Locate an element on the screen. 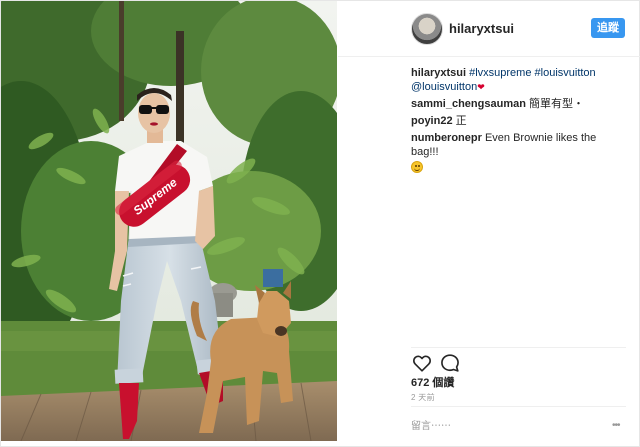 Image resolution: width=640 pixels, height=447 pixels. comment-text: 簡單有型・ is located at coordinates (556, 104).